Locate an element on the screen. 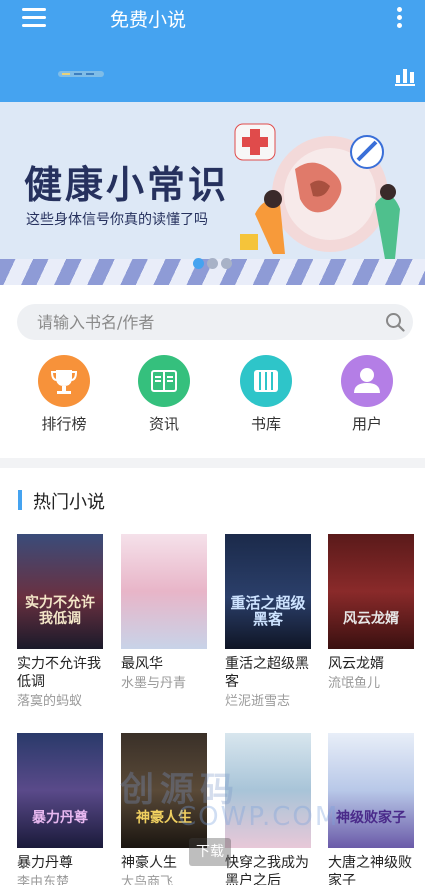  book-card: 暴力丹尊 暴力丹尊 李由东楚 is located at coordinates (61, 809).